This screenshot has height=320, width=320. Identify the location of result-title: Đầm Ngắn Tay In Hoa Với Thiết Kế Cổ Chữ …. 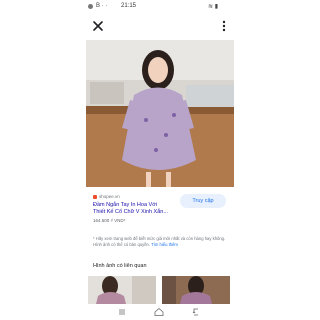
(143, 209).